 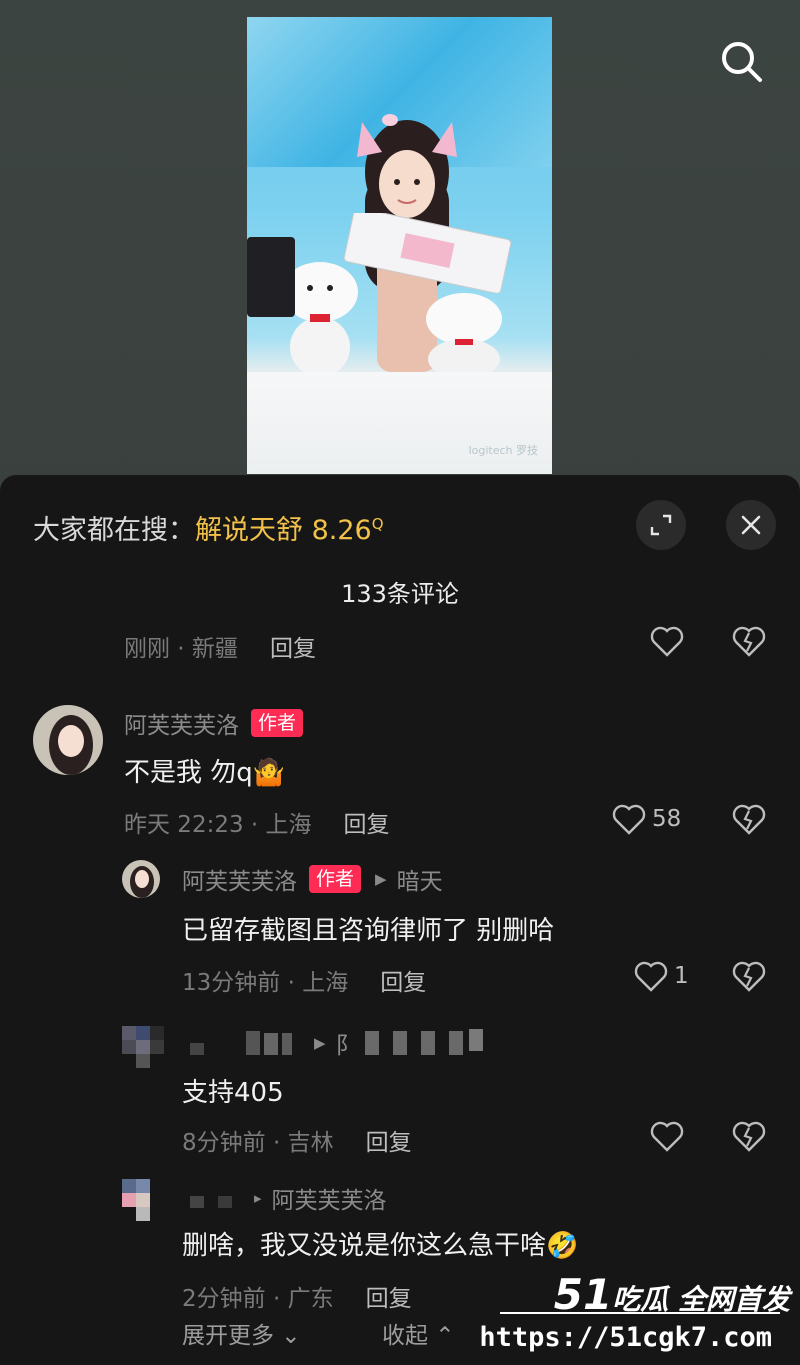 I want to click on hot-search-prefix: 大家都在搜：, so click(x=114, y=530).